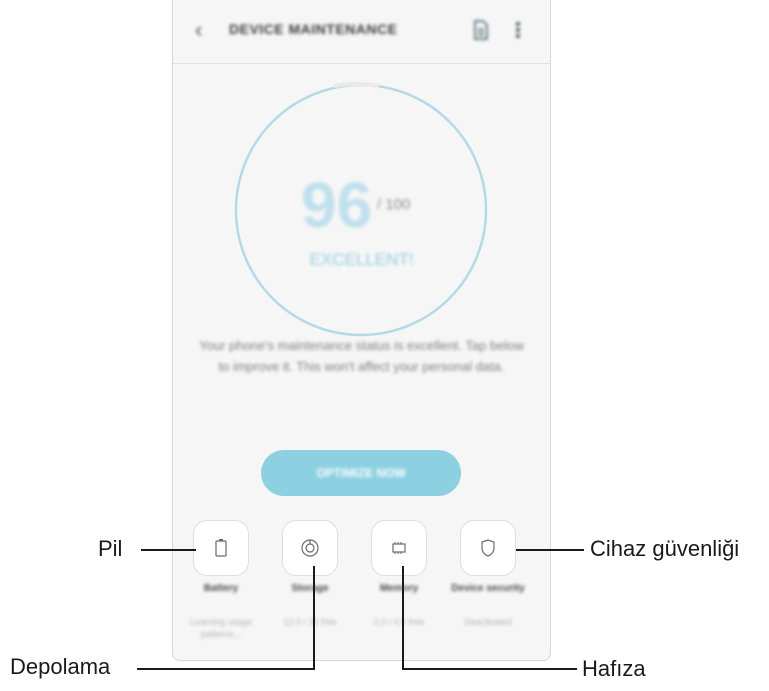 Image resolution: width=769 pixels, height=691 pixels. What do you see at coordinates (361, 63) in the screenshot?
I see `header-divider` at bounding box center [361, 63].